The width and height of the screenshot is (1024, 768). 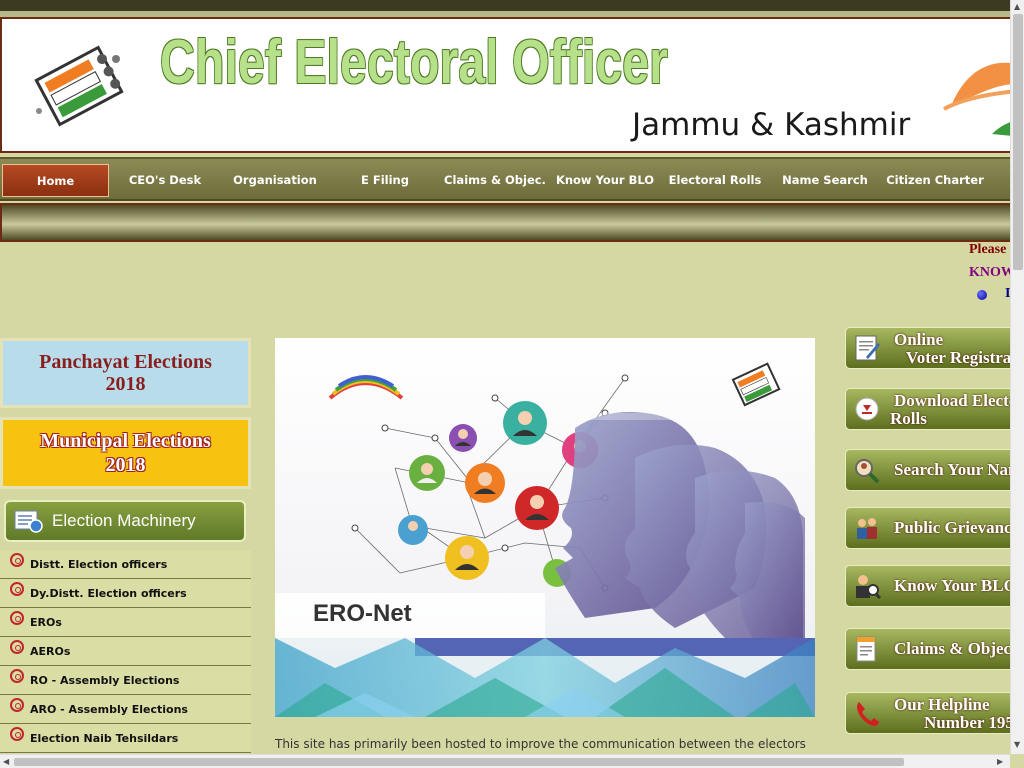 I want to click on news-ticker-bar, so click(x=505, y=222).